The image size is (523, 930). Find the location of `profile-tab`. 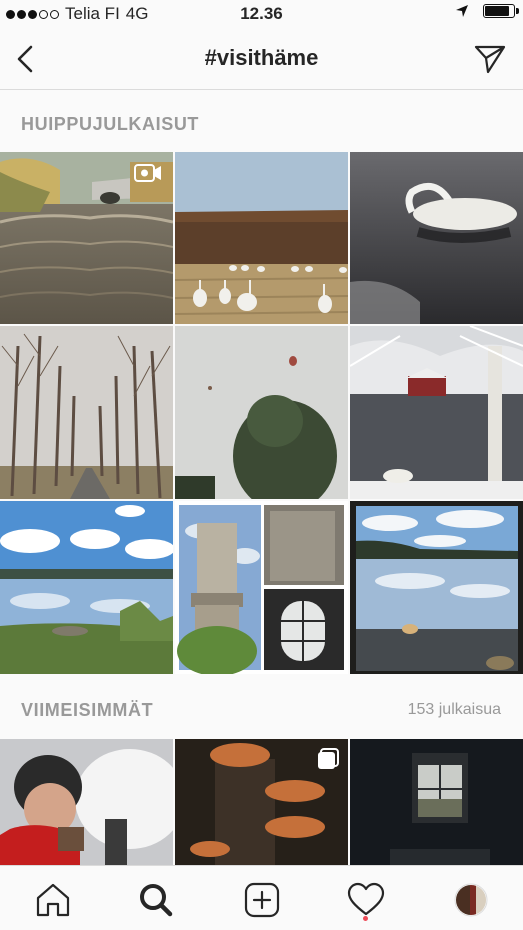

profile-tab is located at coordinates (471, 900).